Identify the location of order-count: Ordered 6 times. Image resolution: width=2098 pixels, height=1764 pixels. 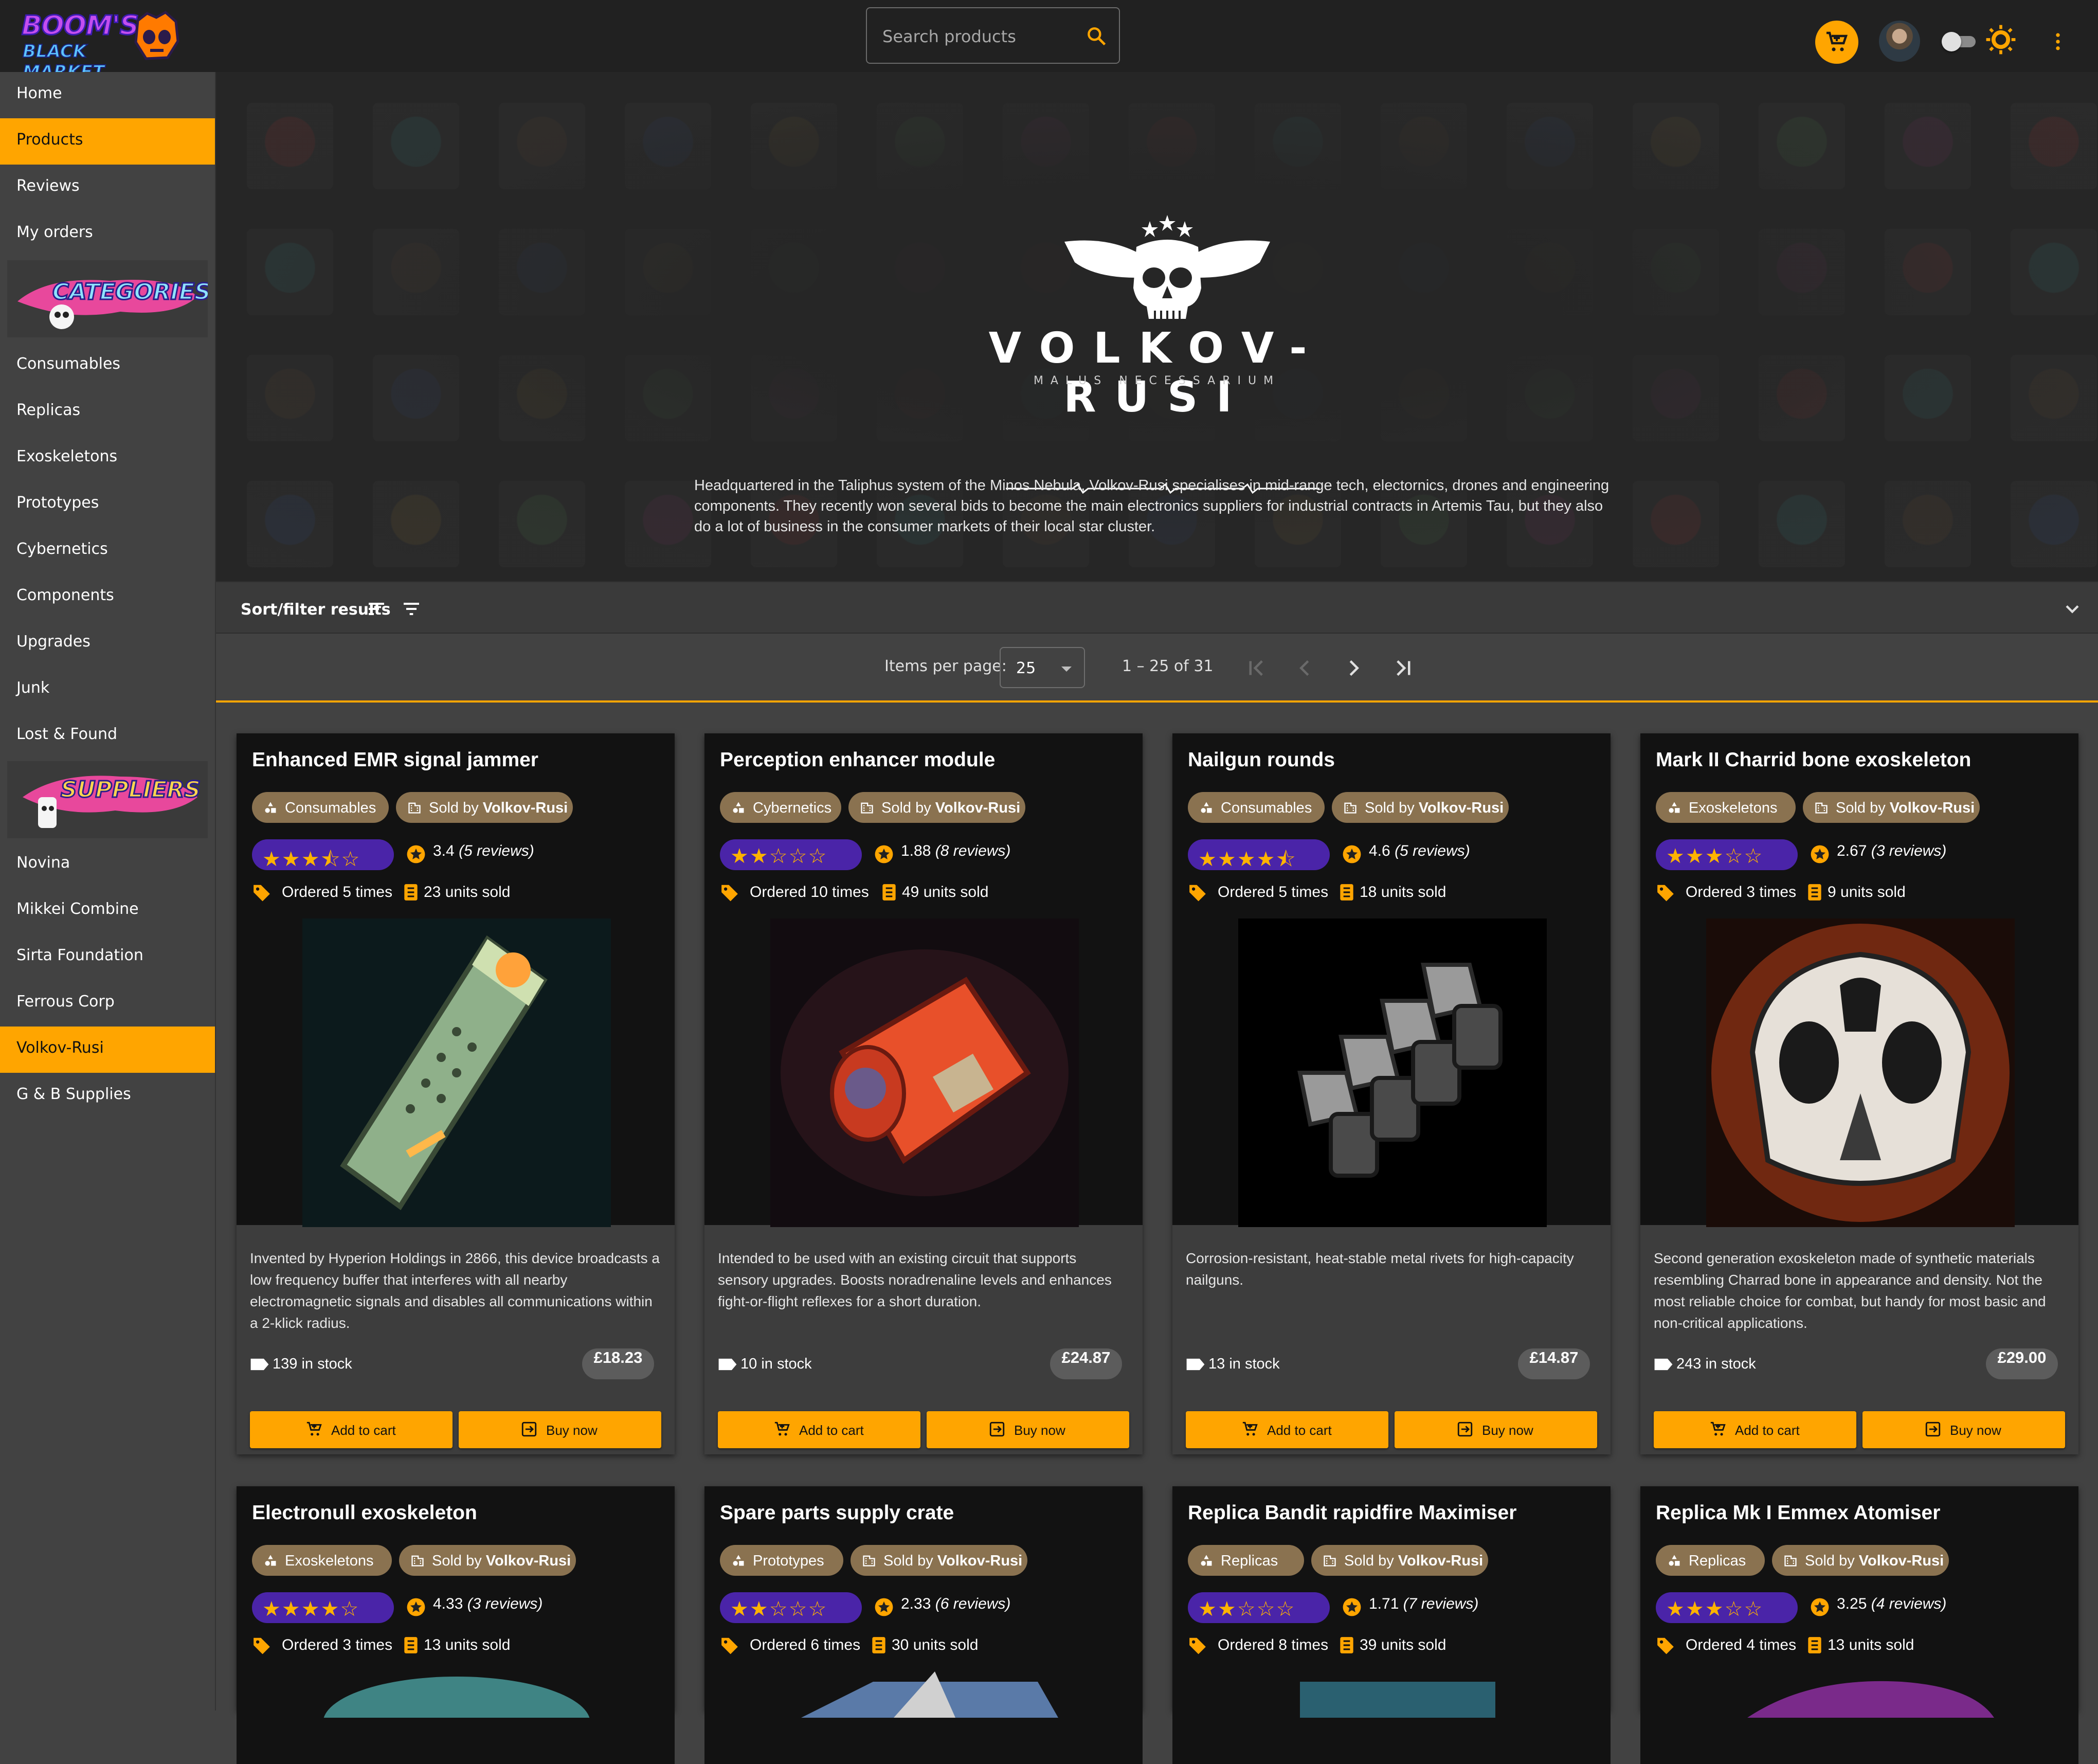
(805, 1644).